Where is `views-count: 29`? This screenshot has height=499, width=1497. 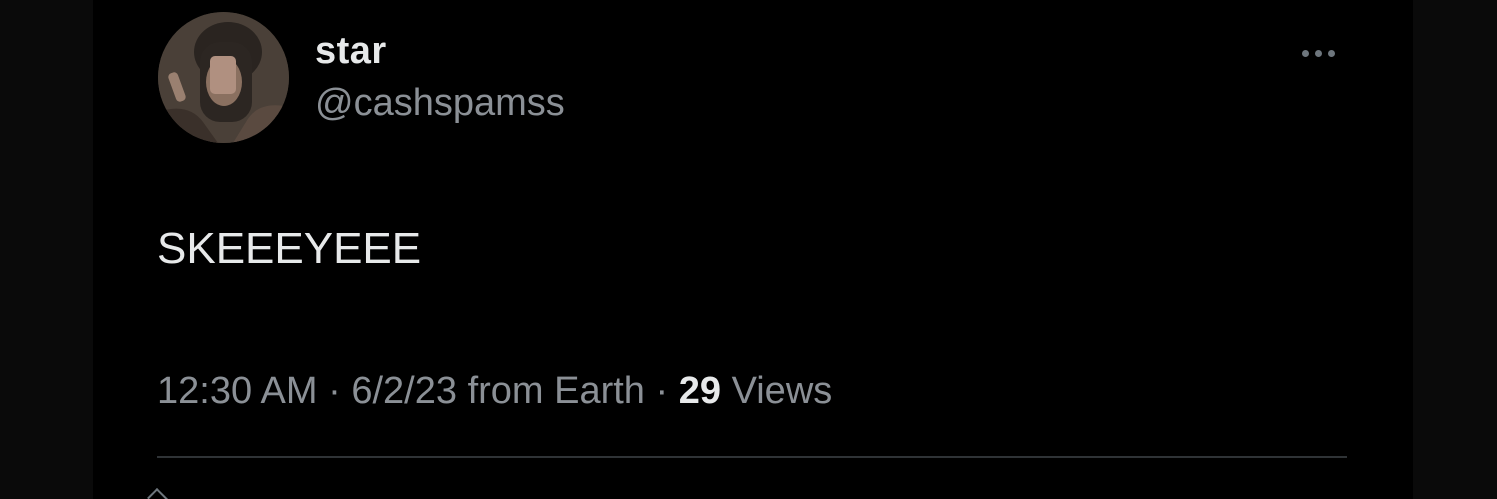 views-count: 29 is located at coordinates (700, 391).